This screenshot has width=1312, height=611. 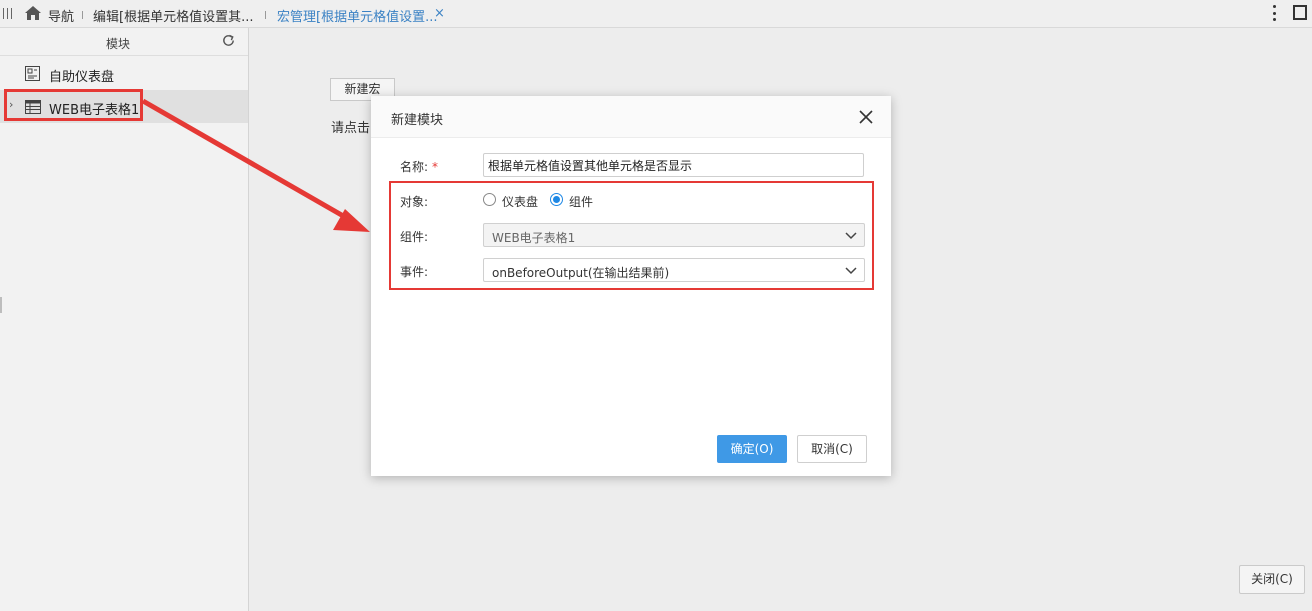 I want to click on tab-nav: 导航, so click(x=61, y=15).